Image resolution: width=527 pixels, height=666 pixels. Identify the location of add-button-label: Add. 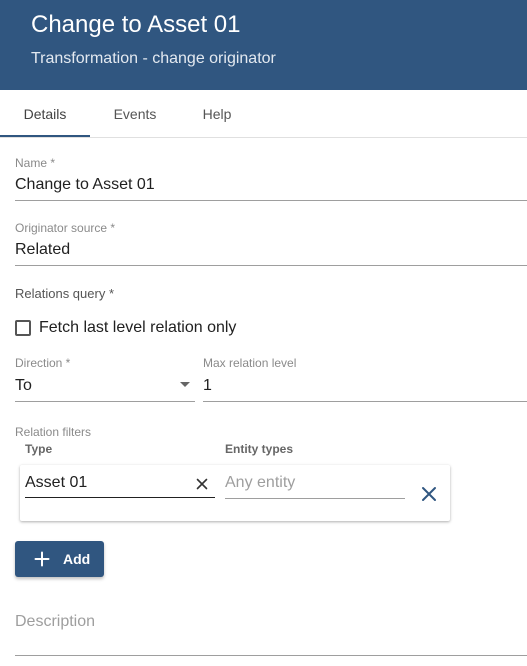
(77, 559).